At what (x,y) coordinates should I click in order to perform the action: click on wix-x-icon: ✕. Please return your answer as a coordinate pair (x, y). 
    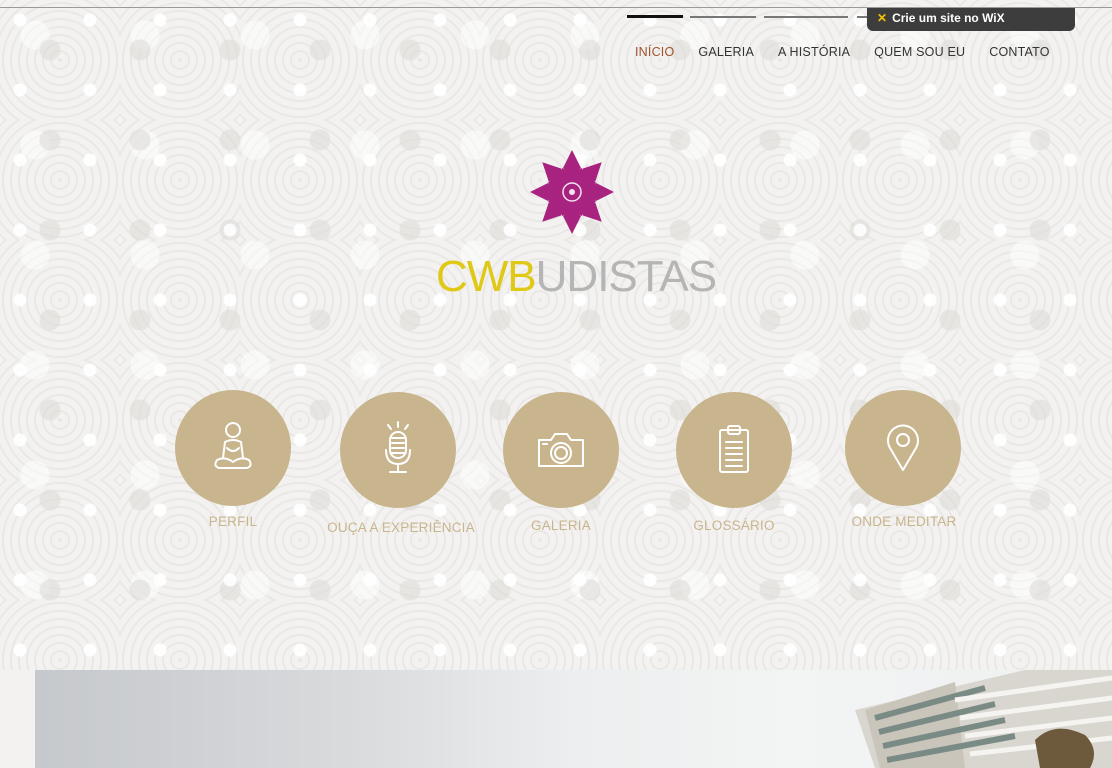
    Looking at the image, I should click on (882, 18).